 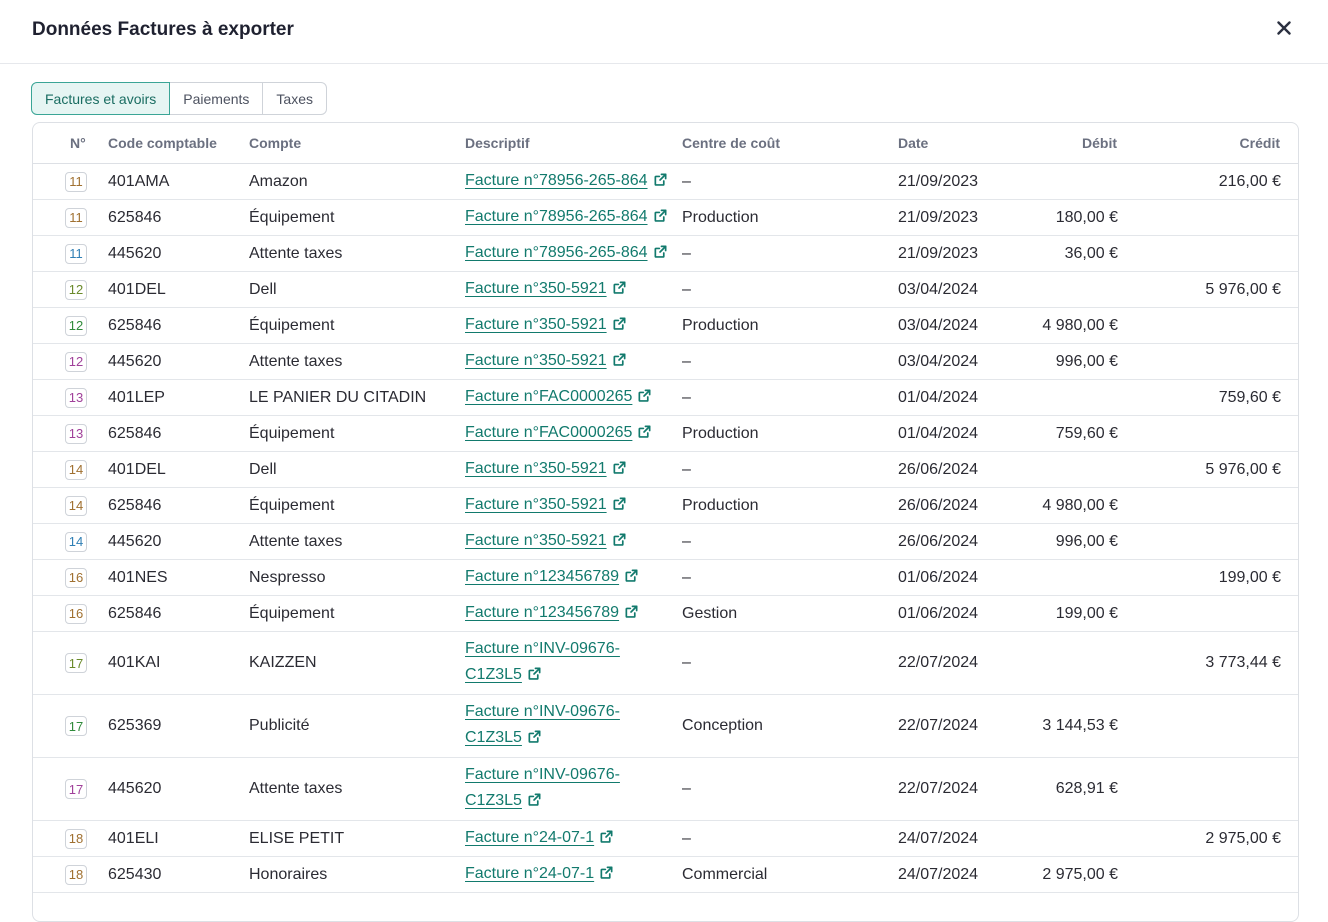 I want to click on centre-de-cout-cell: Commercial, so click(x=725, y=874).